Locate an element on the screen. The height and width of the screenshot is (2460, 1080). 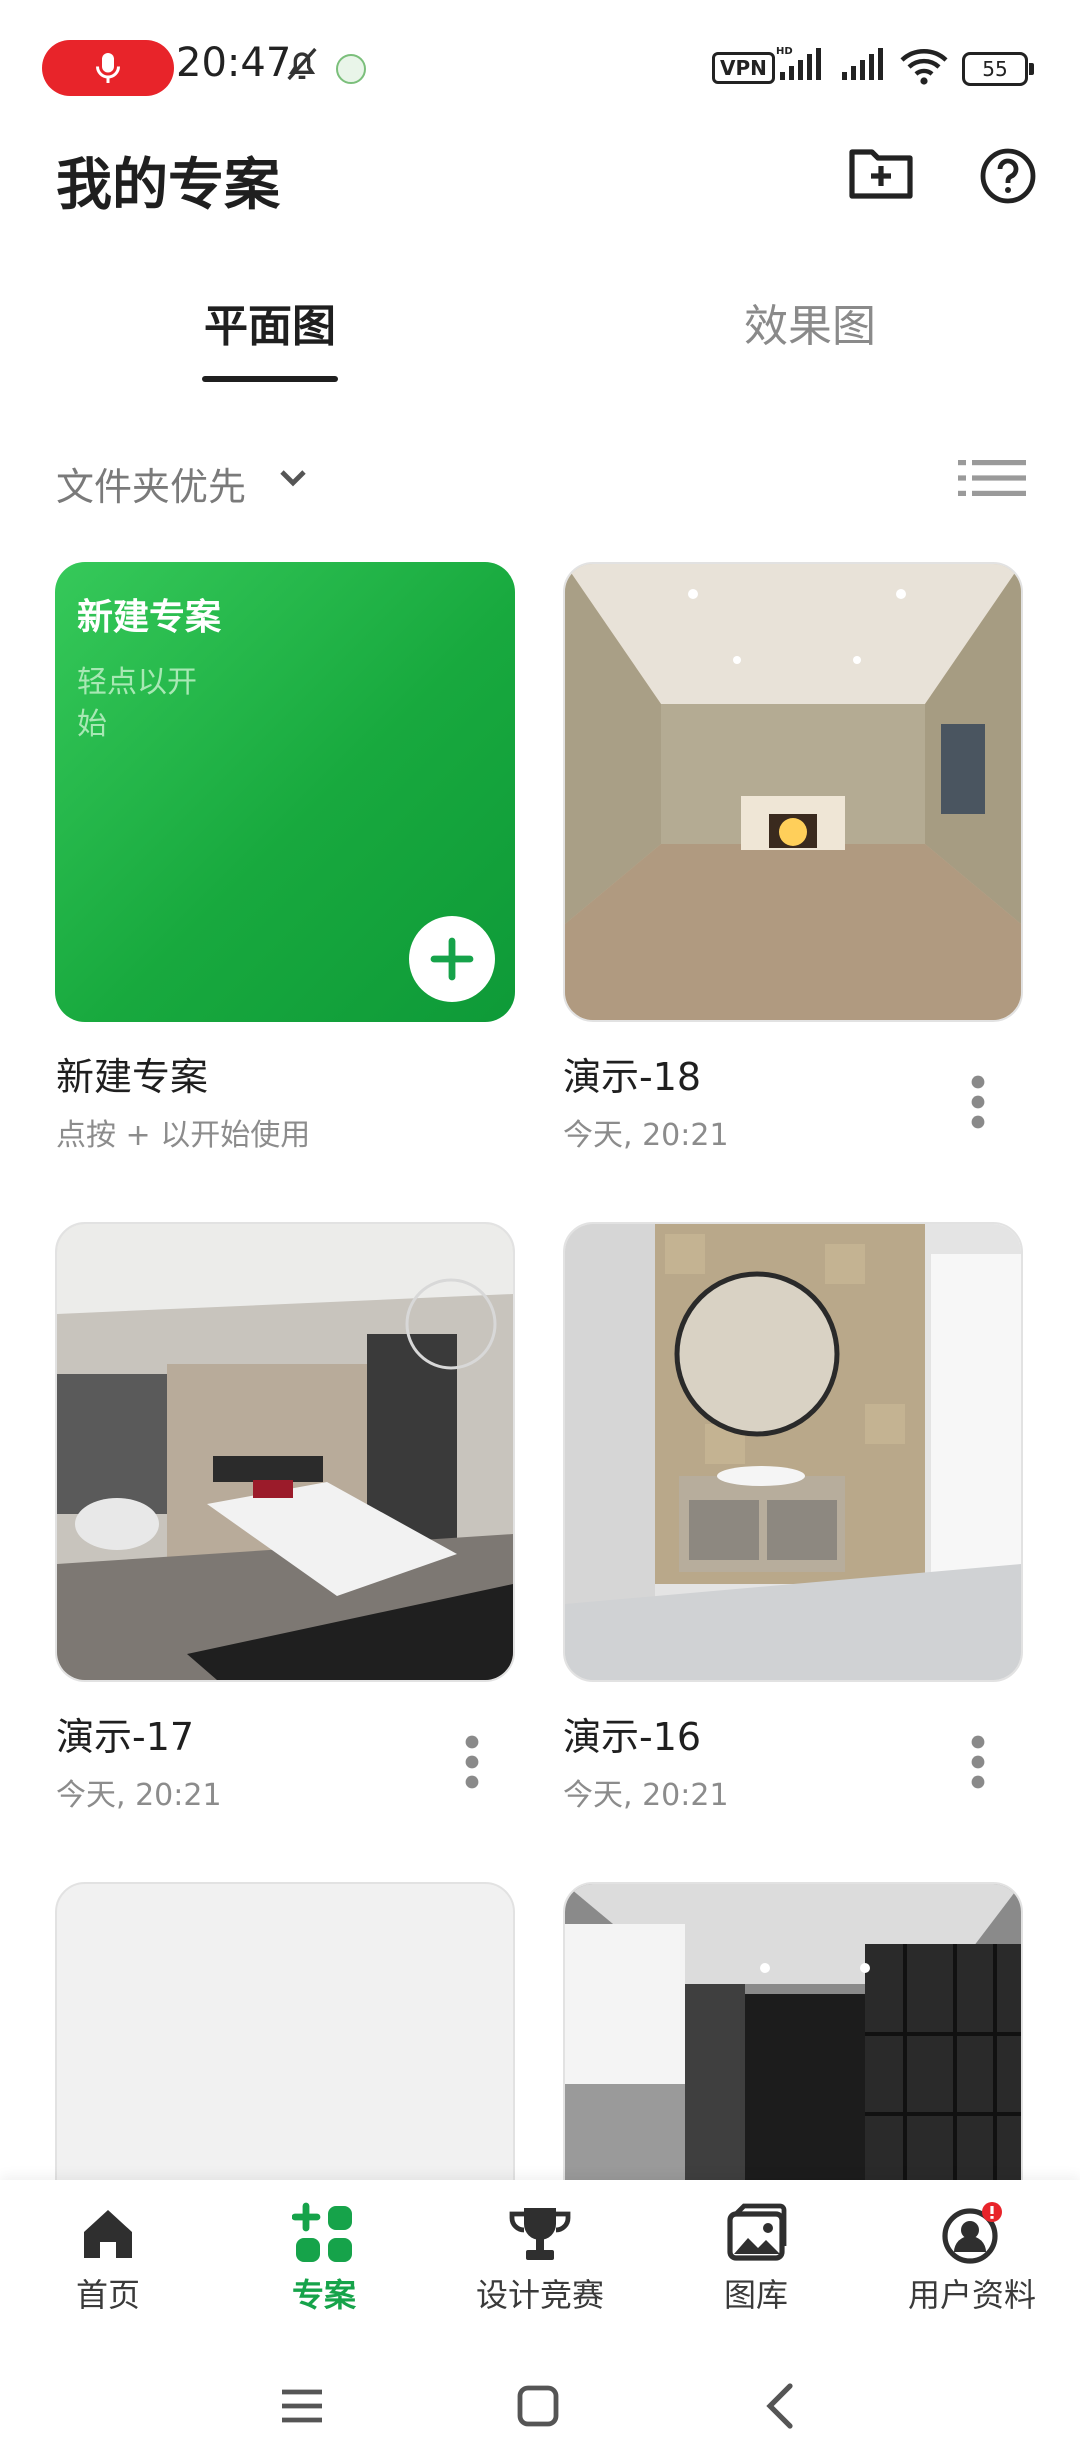
nav-projects-label: 专案 is located at coordinates (323, 2295).